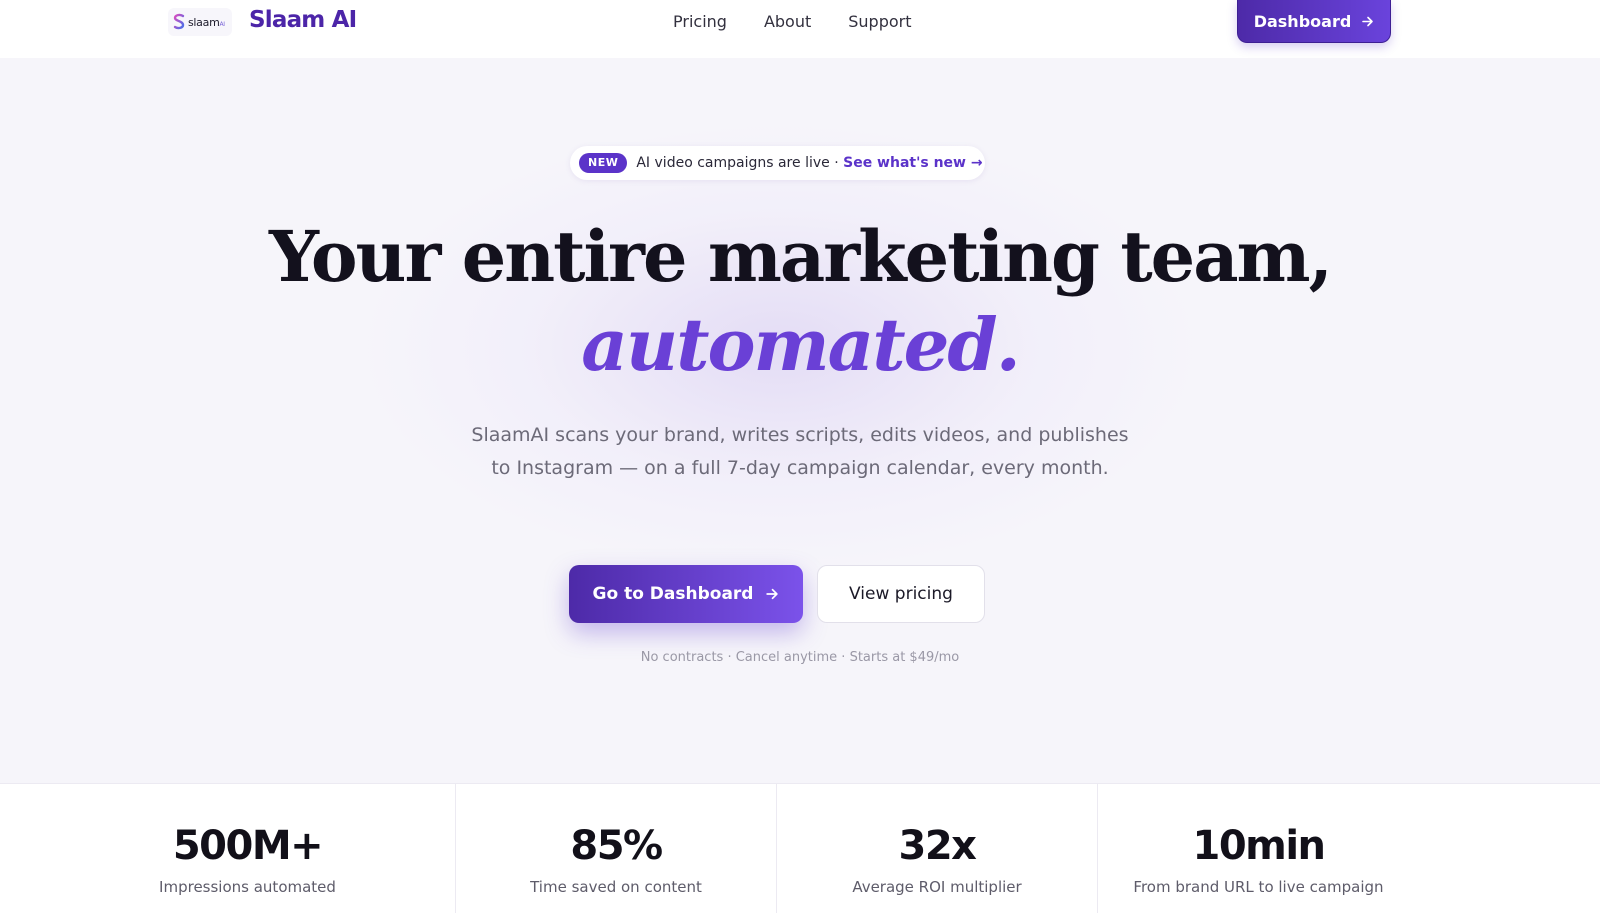 The image size is (1600, 913). What do you see at coordinates (303, 20) in the screenshot?
I see `brand-name: Slaam AI` at bounding box center [303, 20].